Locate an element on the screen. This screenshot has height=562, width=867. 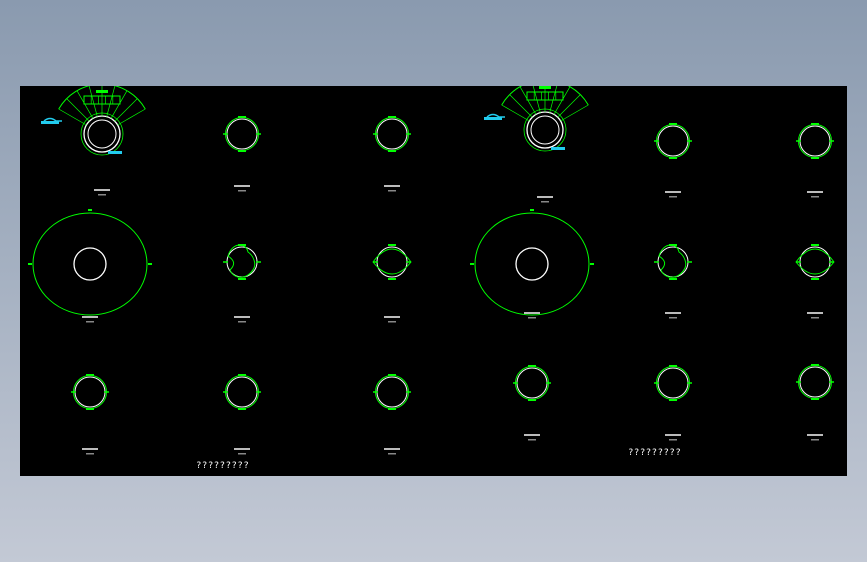
footnote-right: ????????? is located at coordinates (655, 453).